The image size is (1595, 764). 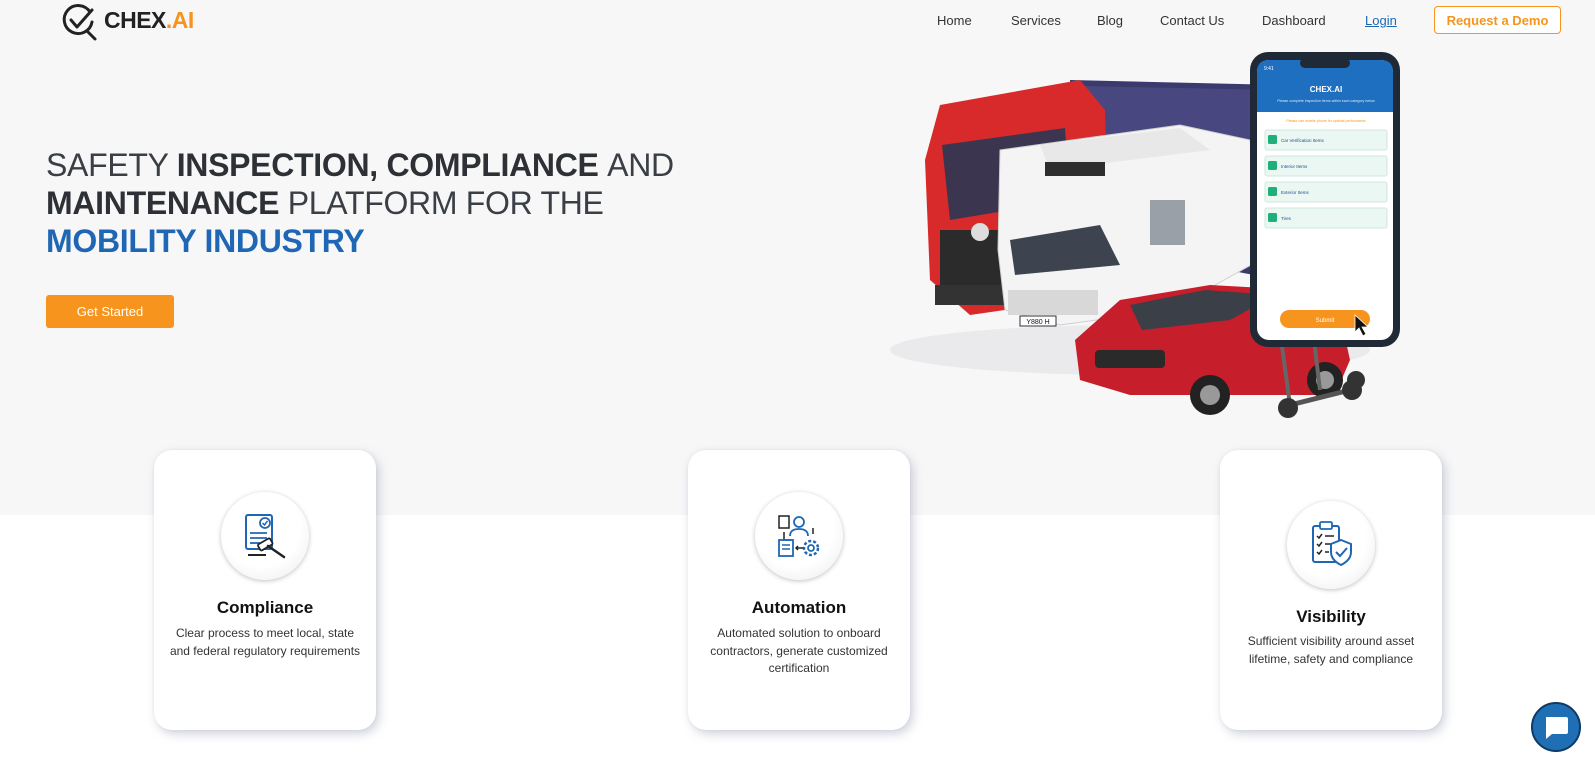 What do you see at coordinates (1192, 20) in the screenshot?
I see `nav-contact-link: Contact Us` at bounding box center [1192, 20].